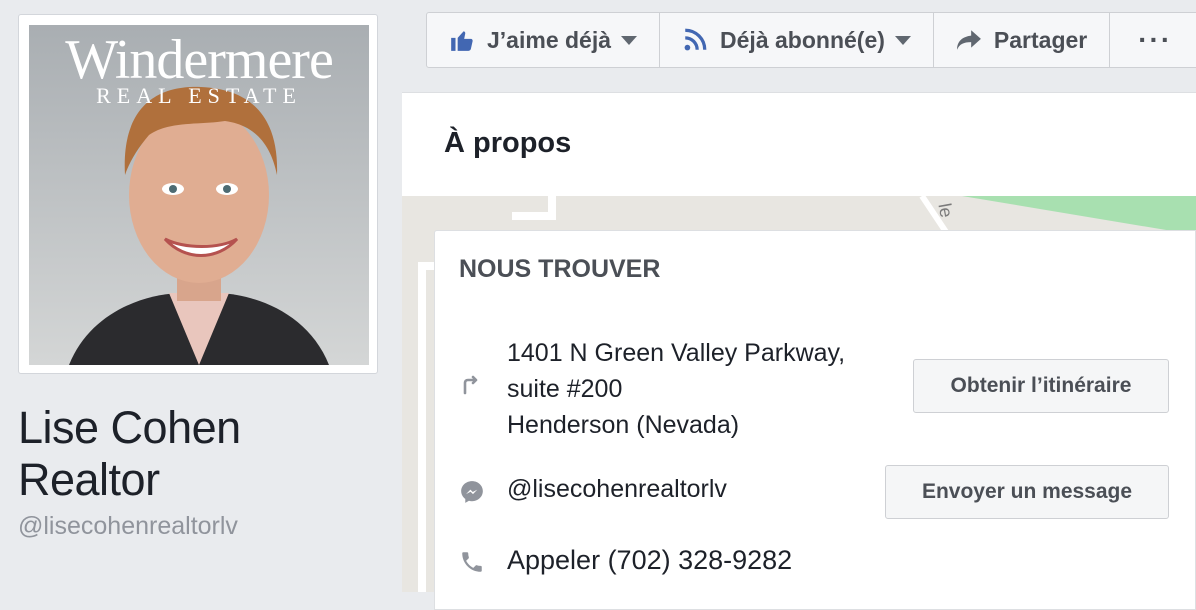 This screenshot has width=1196, height=610. I want to click on about-section-header: À propos, so click(799, 144).